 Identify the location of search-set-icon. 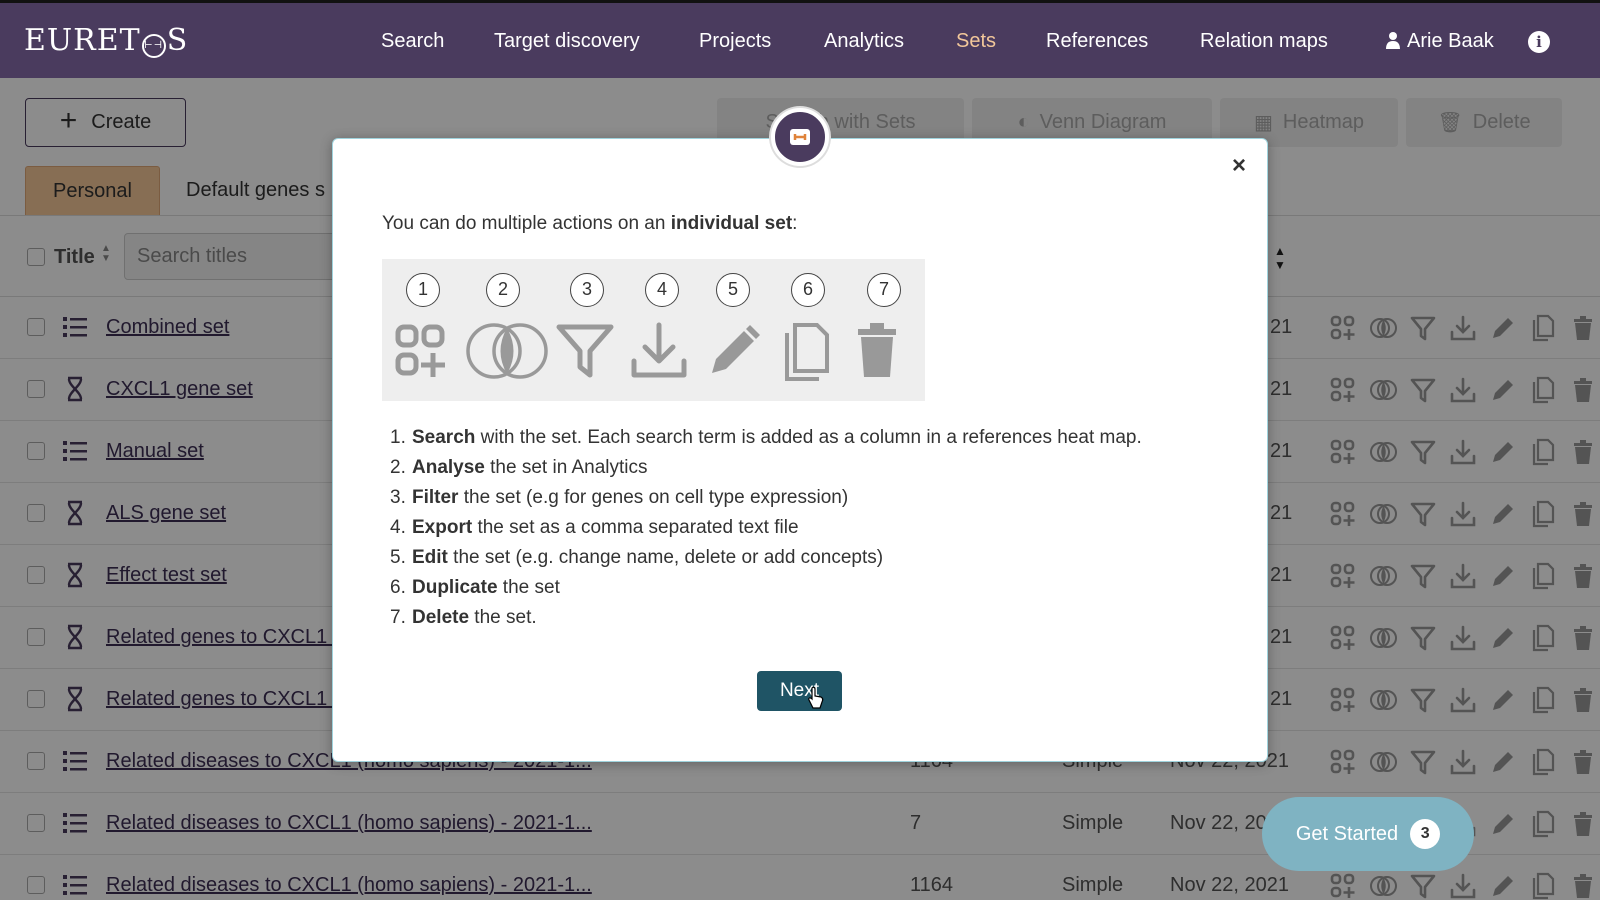
(420, 351).